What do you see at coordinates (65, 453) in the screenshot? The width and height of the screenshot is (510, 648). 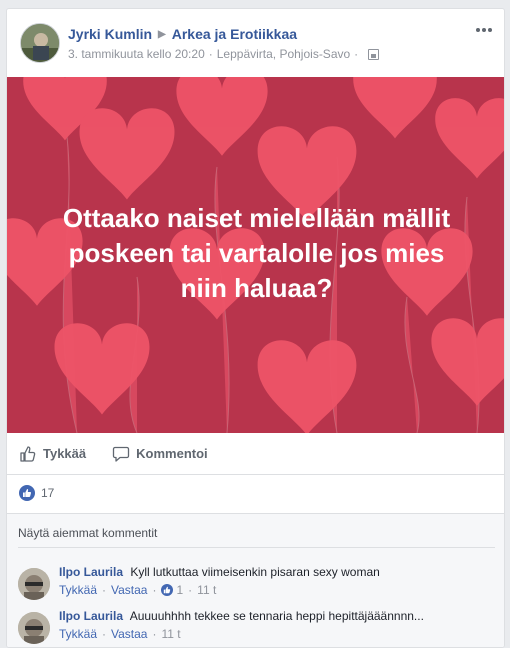 I see `like-label: Tykkää` at bounding box center [65, 453].